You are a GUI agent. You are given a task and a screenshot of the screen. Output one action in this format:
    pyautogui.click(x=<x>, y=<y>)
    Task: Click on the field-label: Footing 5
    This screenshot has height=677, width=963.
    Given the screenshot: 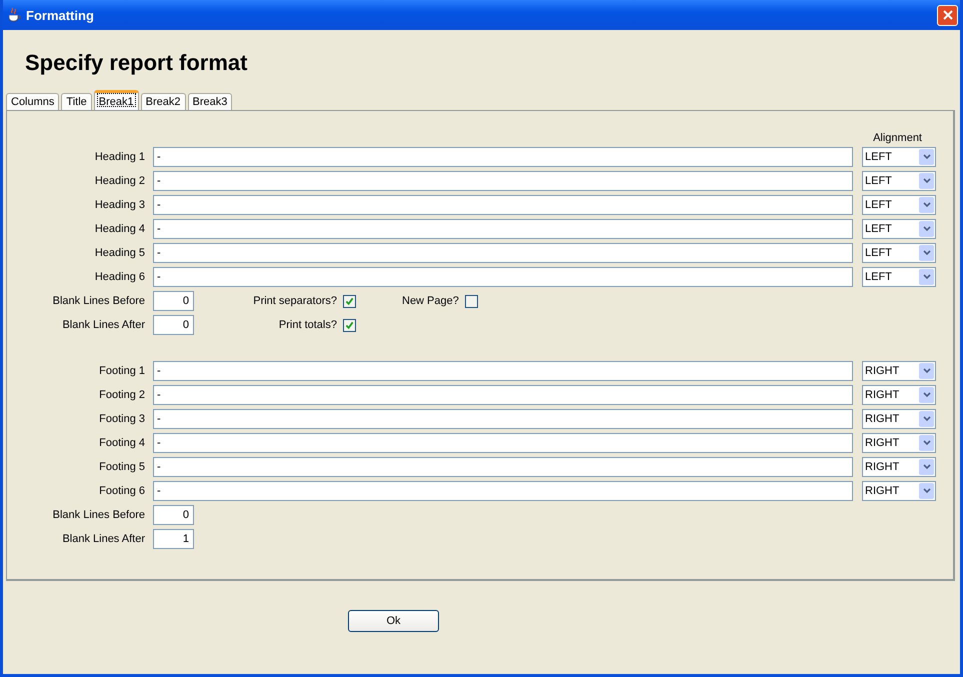 What is the action you would take?
    pyautogui.click(x=121, y=467)
    